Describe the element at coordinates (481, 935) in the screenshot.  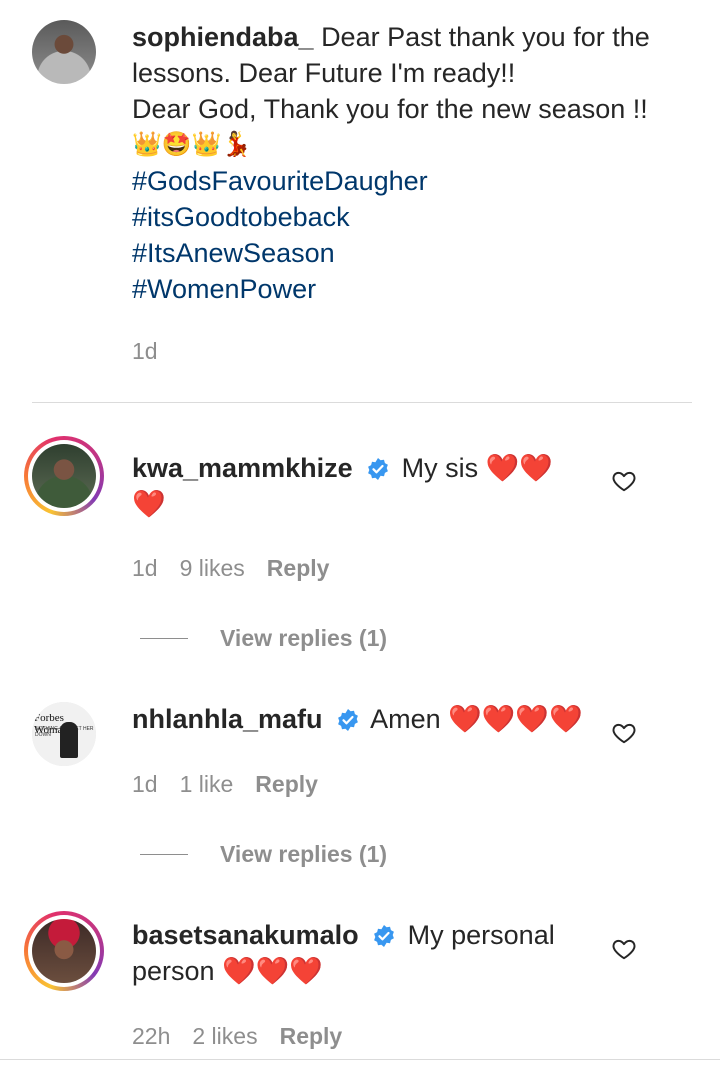
I see `comment-body: My personal` at that location.